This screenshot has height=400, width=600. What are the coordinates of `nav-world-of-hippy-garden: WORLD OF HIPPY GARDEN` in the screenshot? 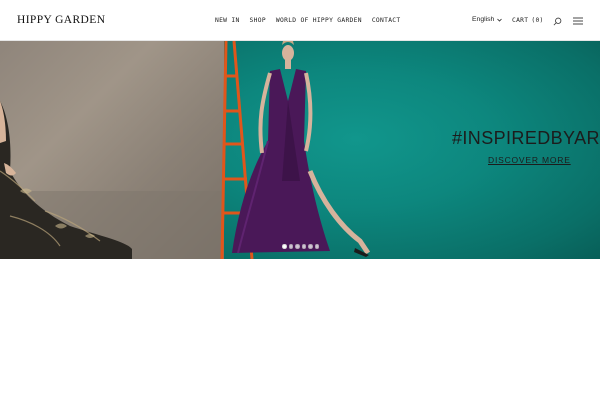 It's located at (319, 20).